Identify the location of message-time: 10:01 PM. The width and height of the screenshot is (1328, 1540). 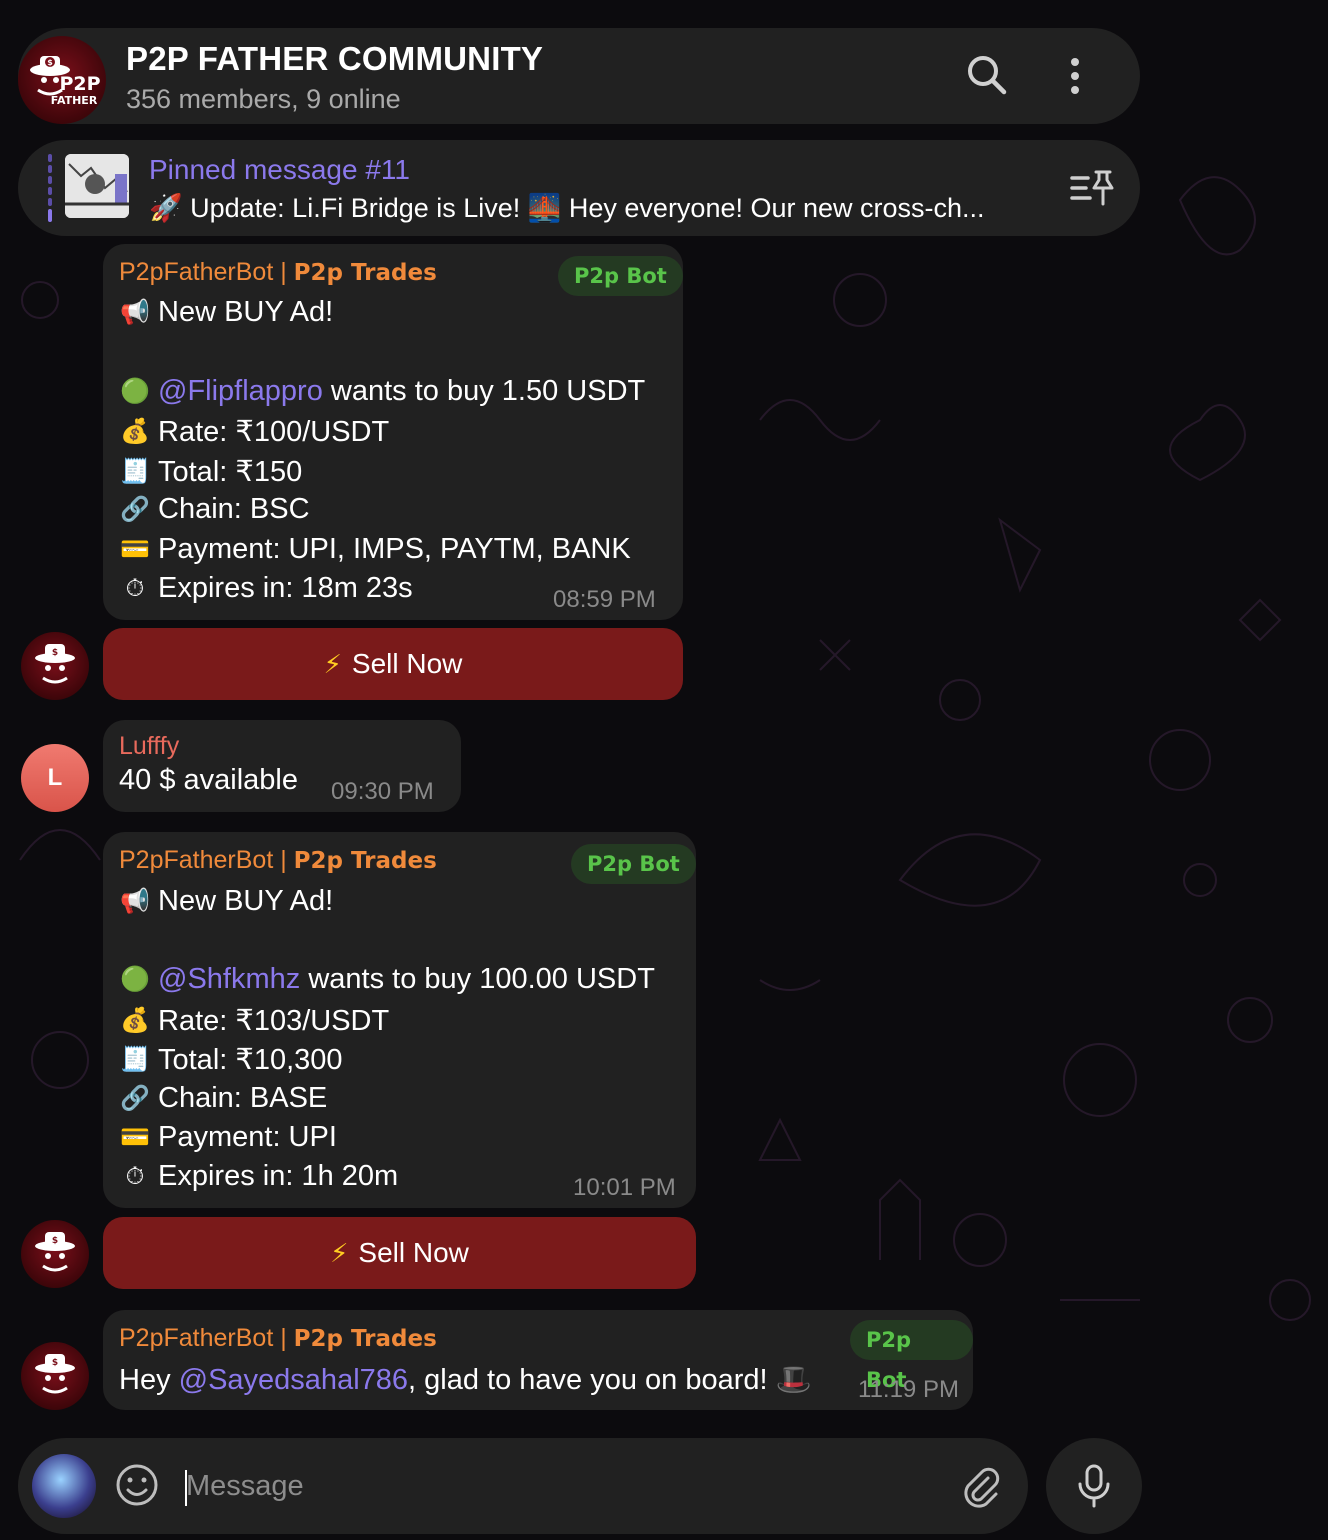
(624, 1187).